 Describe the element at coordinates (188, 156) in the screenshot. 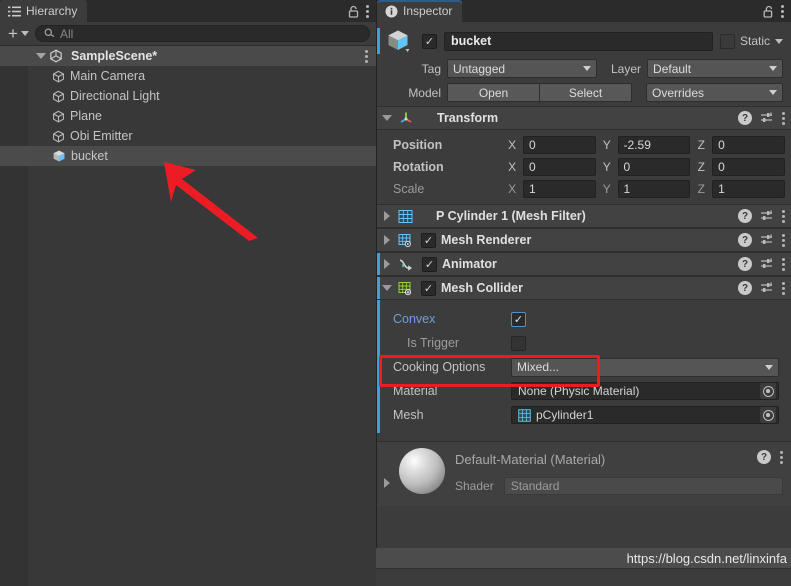

I see `hierarchy-item-bucket: bucket` at that location.